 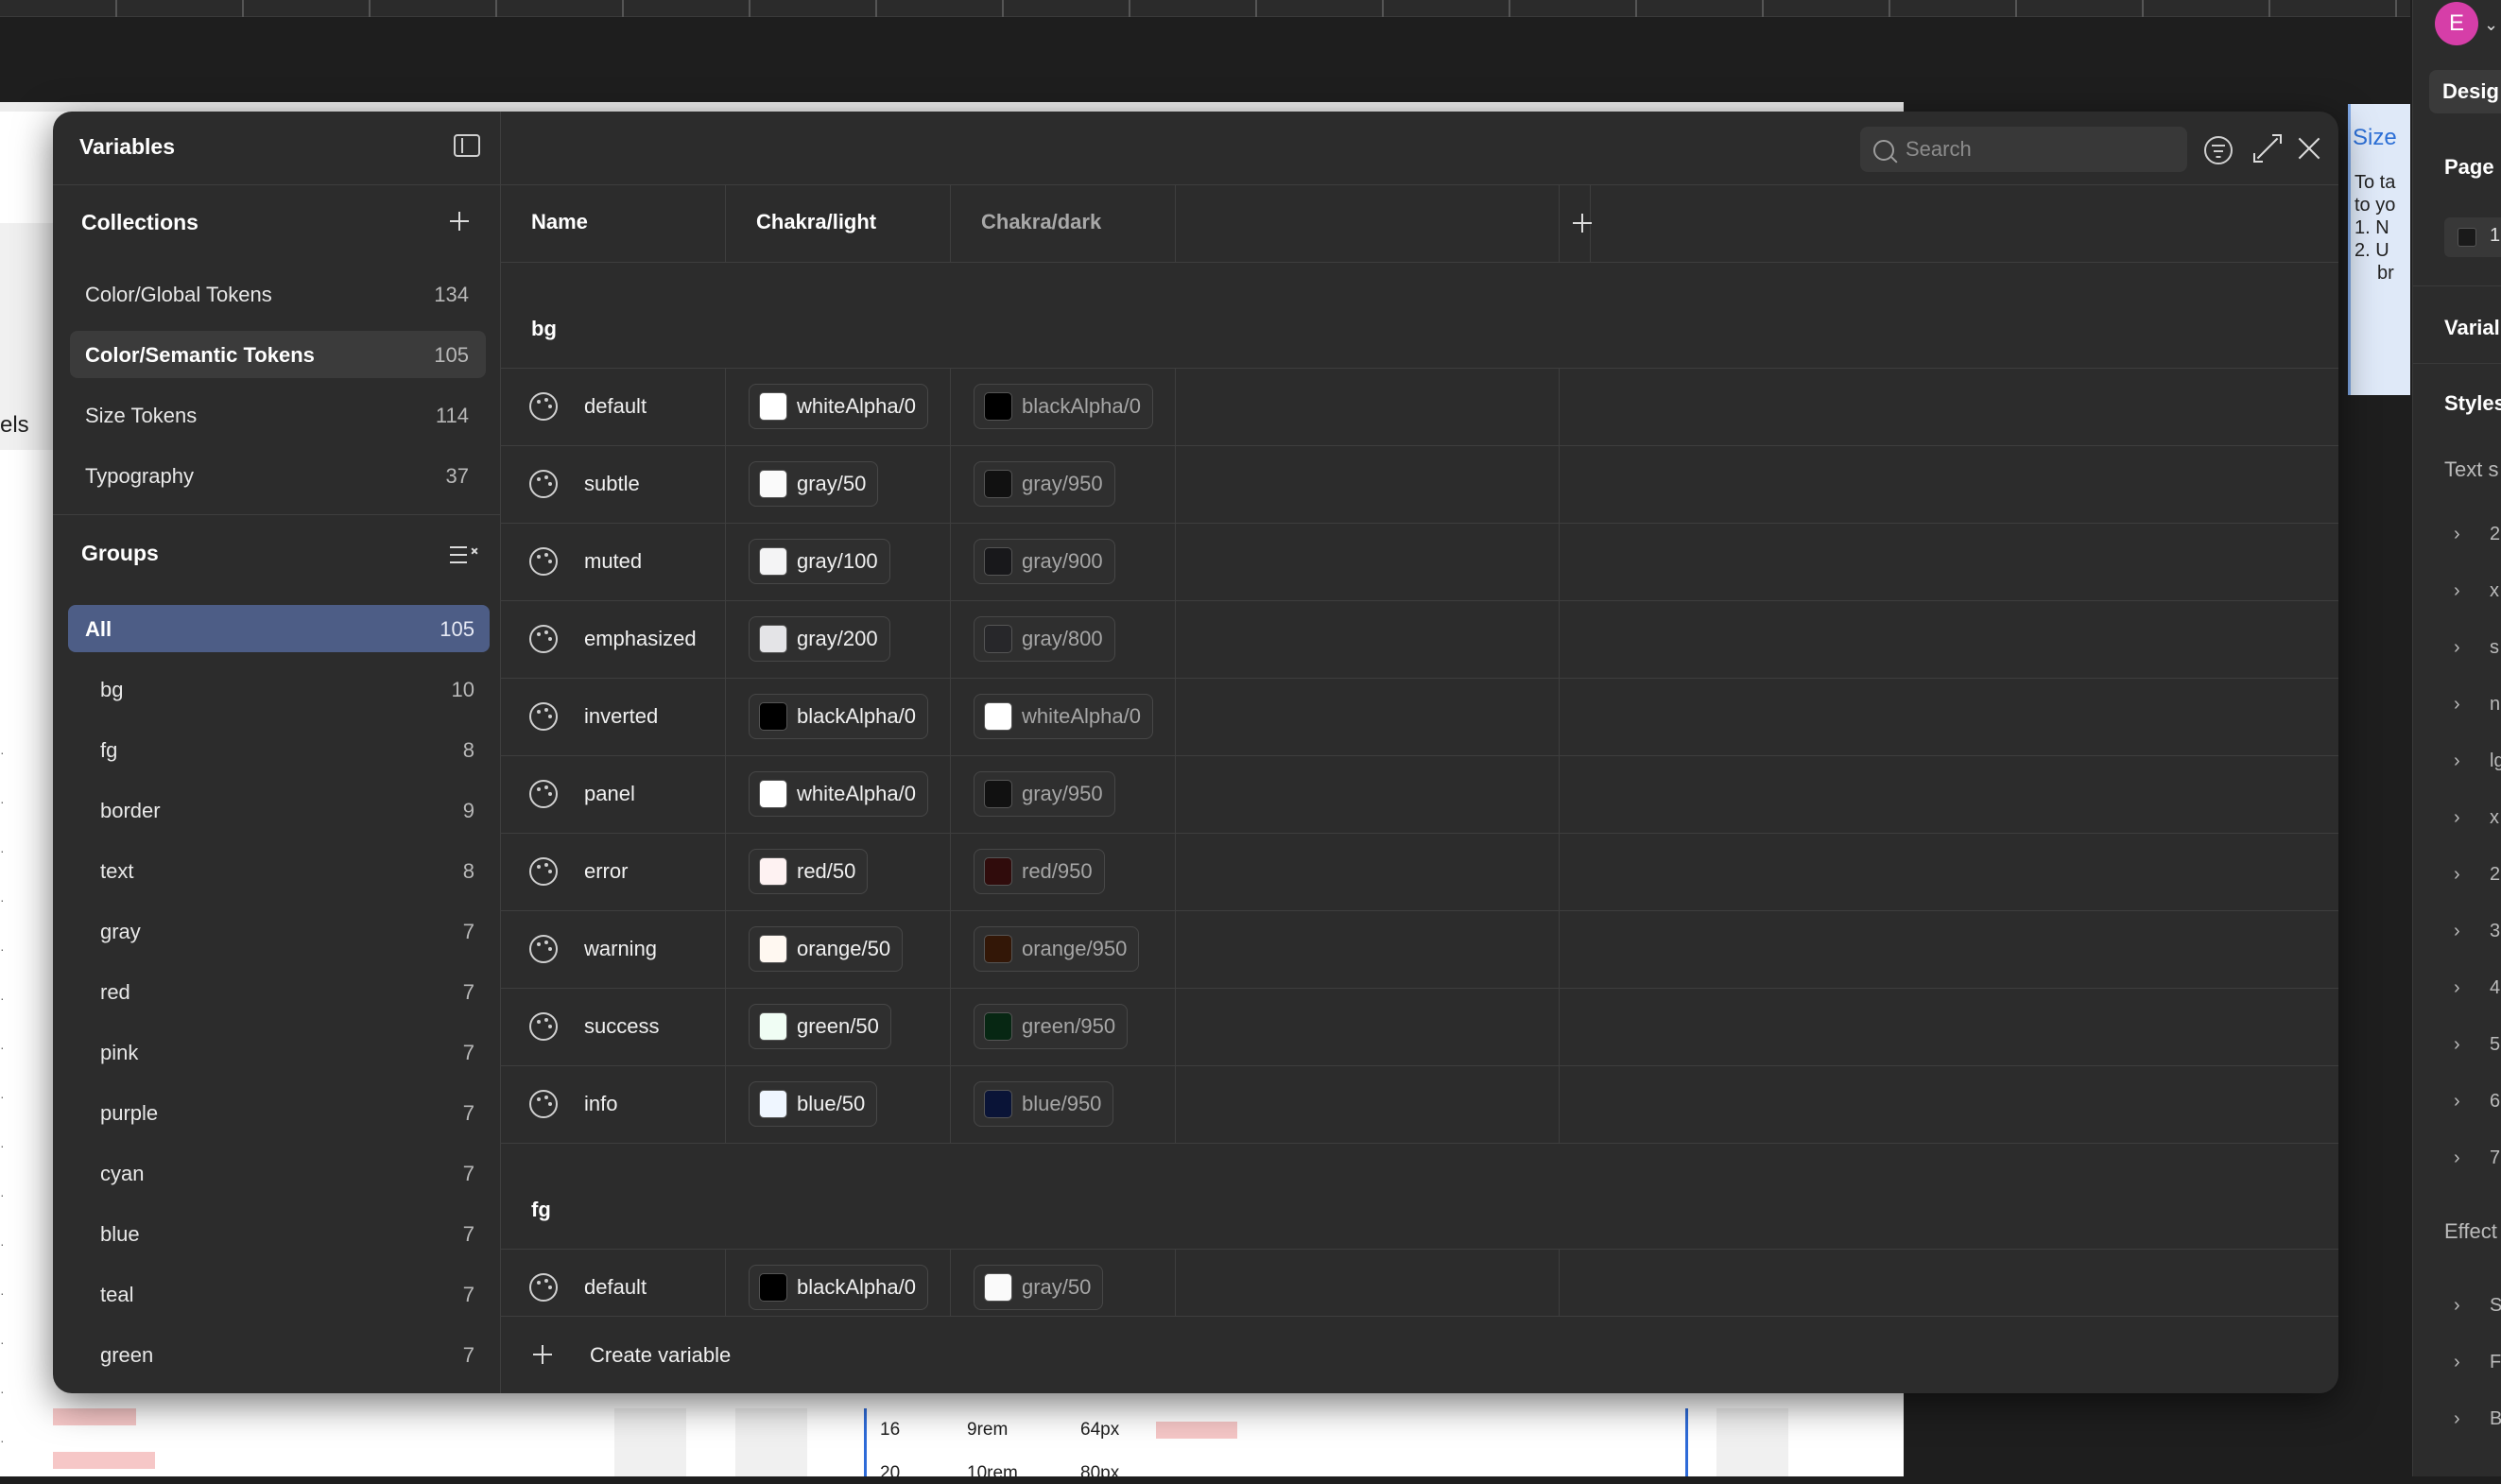 What do you see at coordinates (2495, 1045) in the screenshot?
I see `text-style-item: 5` at bounding box center [2495, 1045].